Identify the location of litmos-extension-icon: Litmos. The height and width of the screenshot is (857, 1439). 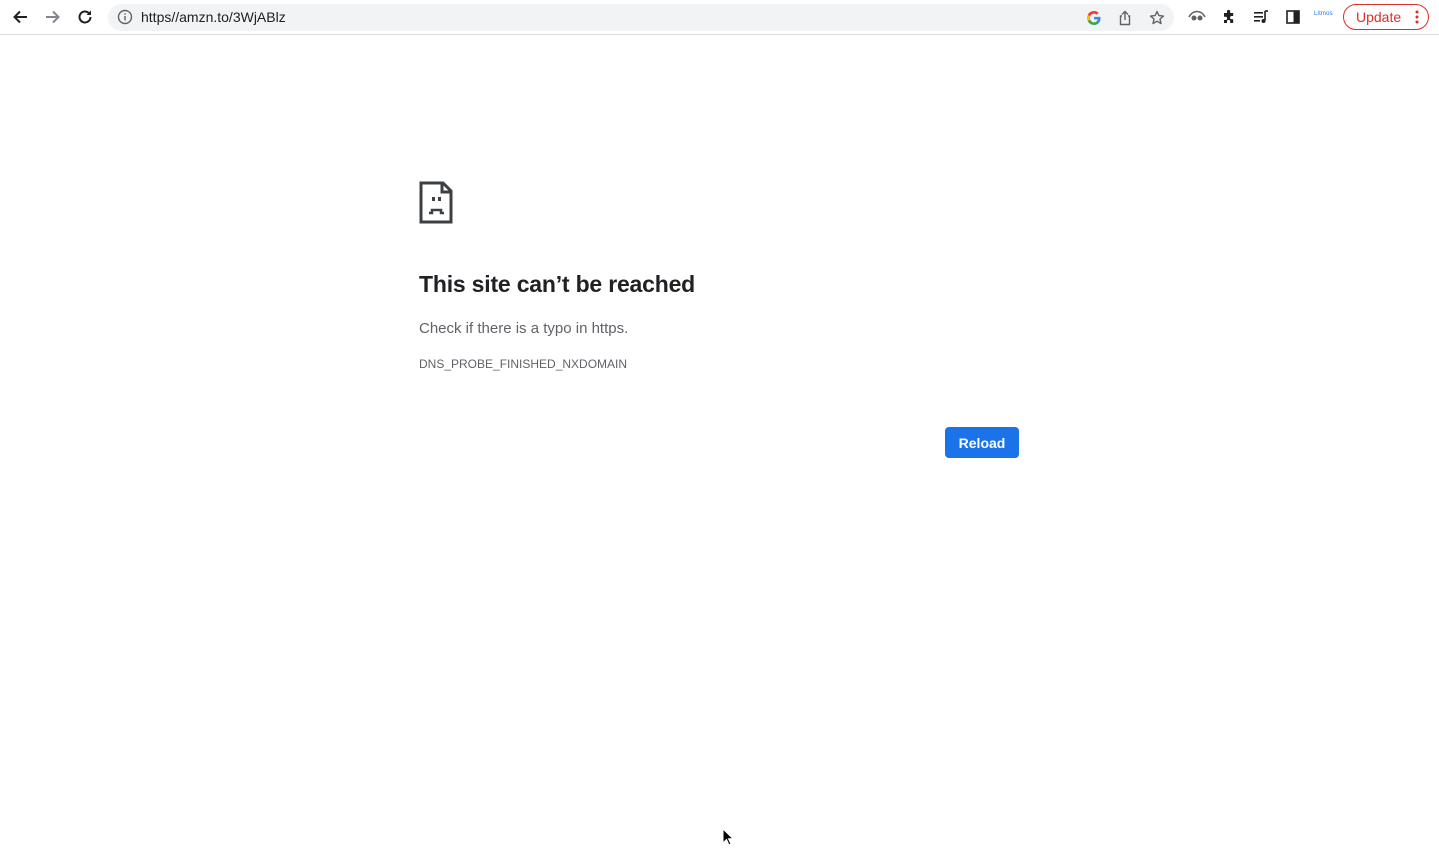
(1323, 14).